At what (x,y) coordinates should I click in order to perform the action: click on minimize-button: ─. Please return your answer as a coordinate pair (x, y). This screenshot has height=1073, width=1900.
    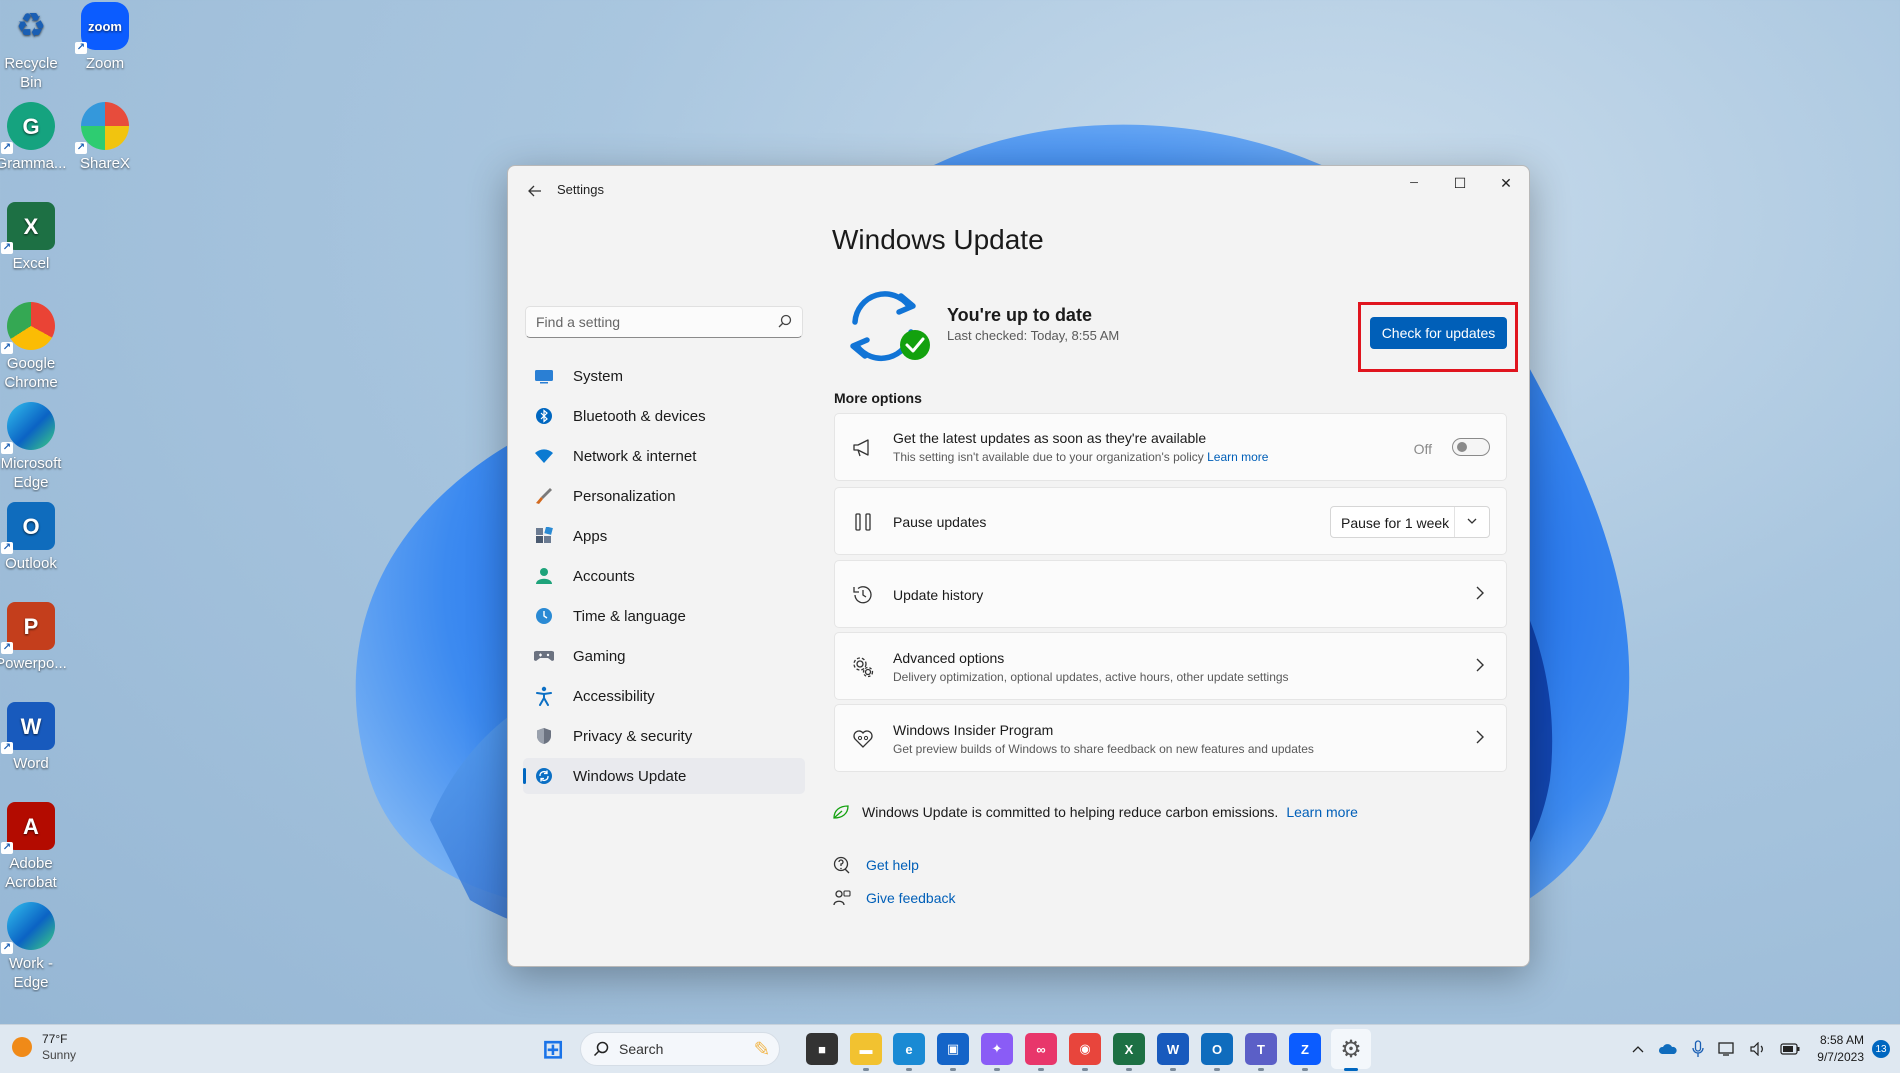
    Looking at the image, I should click on (1414, 183).